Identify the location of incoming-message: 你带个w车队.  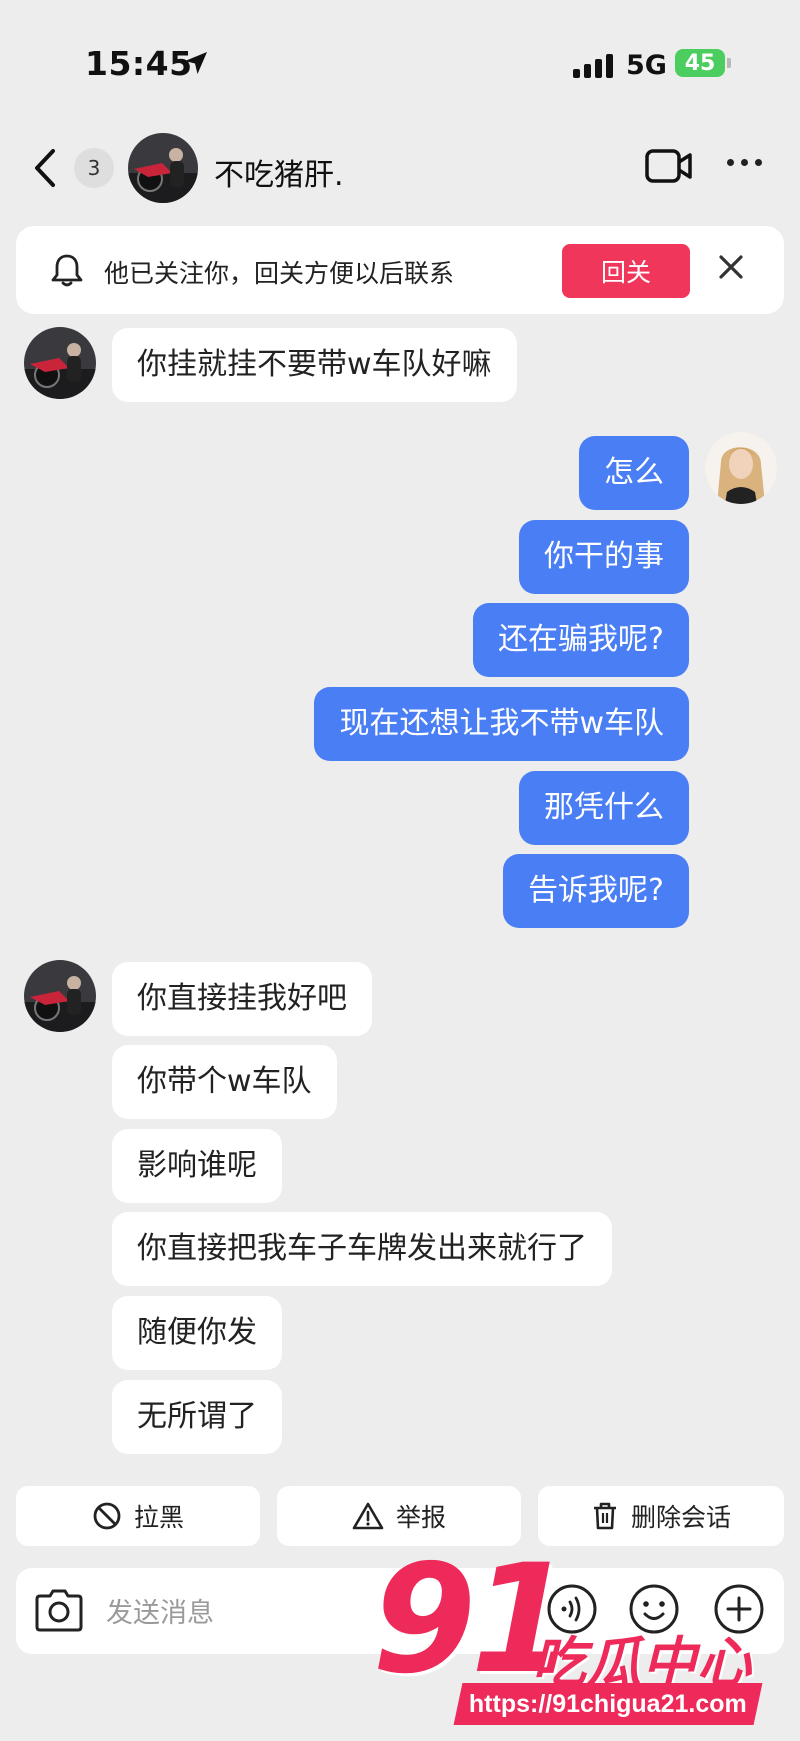
(224, 1082).